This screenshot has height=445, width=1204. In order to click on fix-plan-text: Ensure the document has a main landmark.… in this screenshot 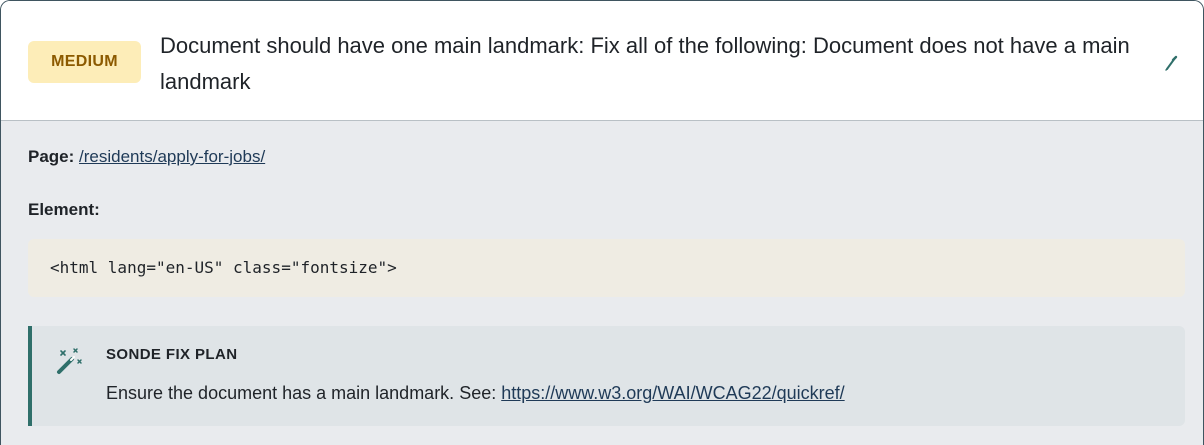, I will do `click(475, 393)`.